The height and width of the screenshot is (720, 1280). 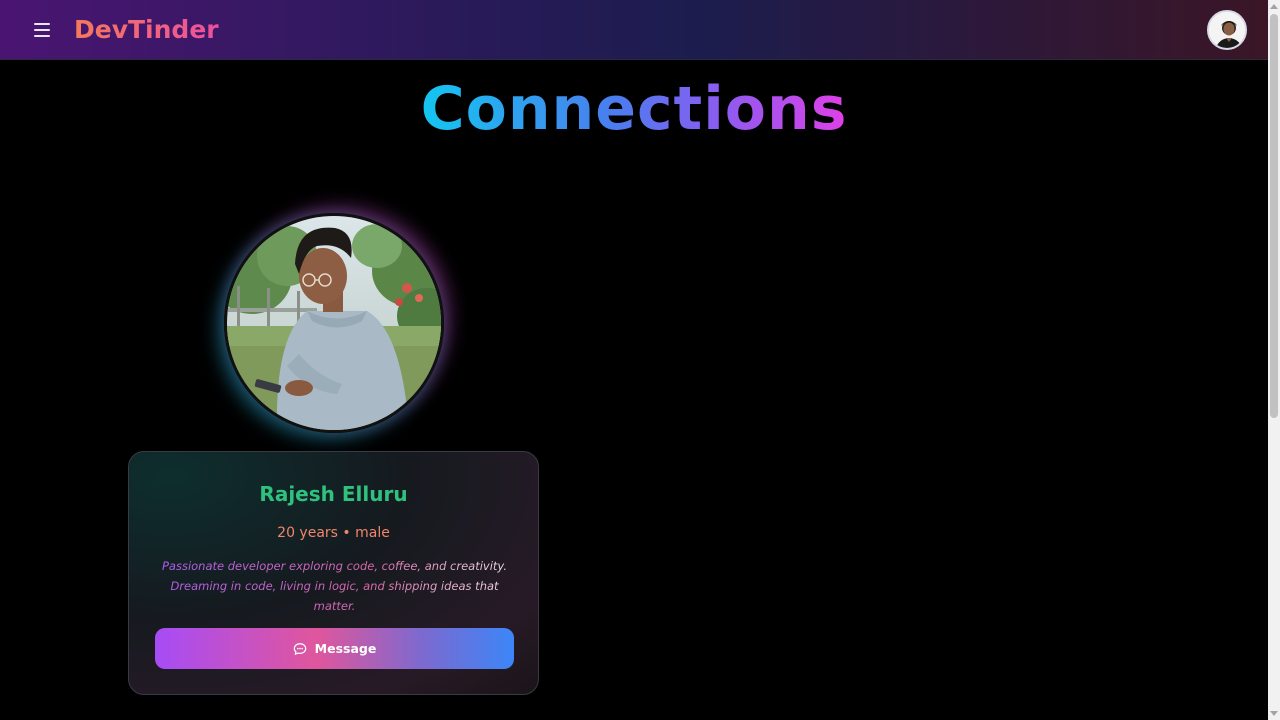 I want to click on hamburger-menu-icon, so click(x=42, y=30).